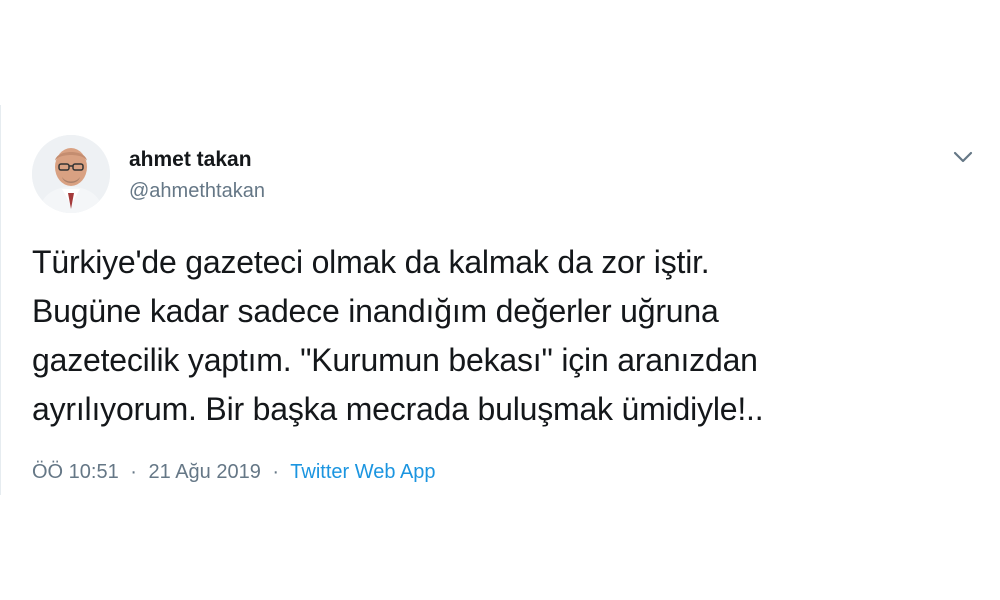 This screenshot has width=1000, height=600. I want to click on tweet-meta: ÖÖ 10:51 · 21 Ağu 2019 · Twitter Web App, so click(234, 472).